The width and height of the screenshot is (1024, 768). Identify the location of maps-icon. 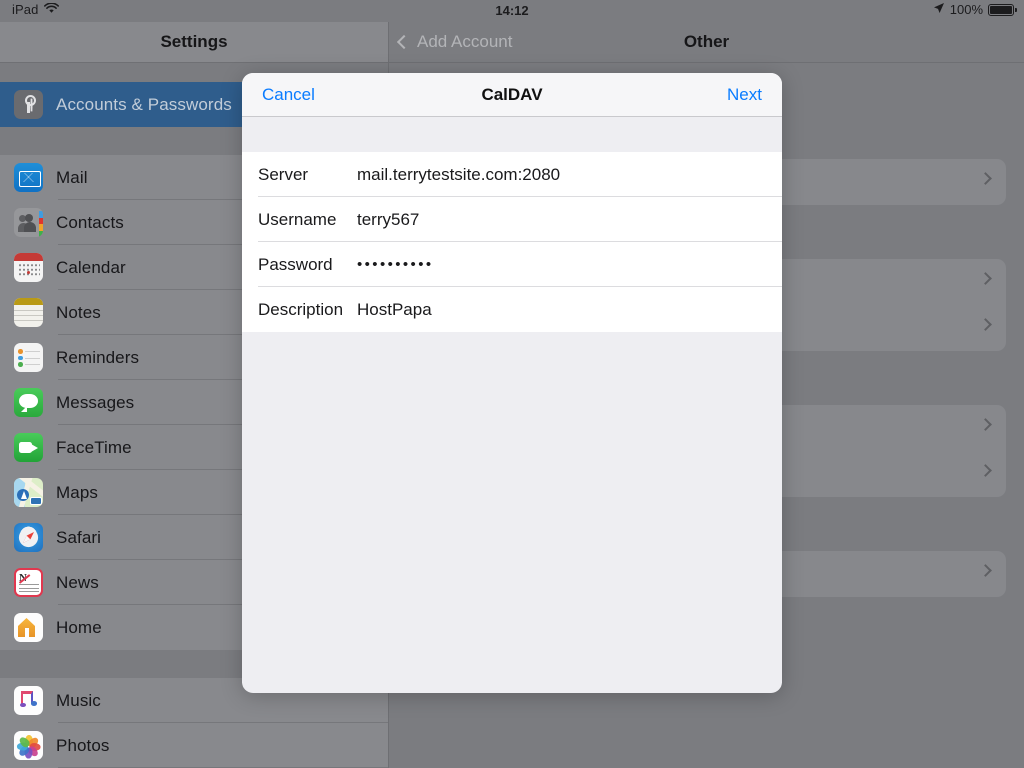
(28, 492).